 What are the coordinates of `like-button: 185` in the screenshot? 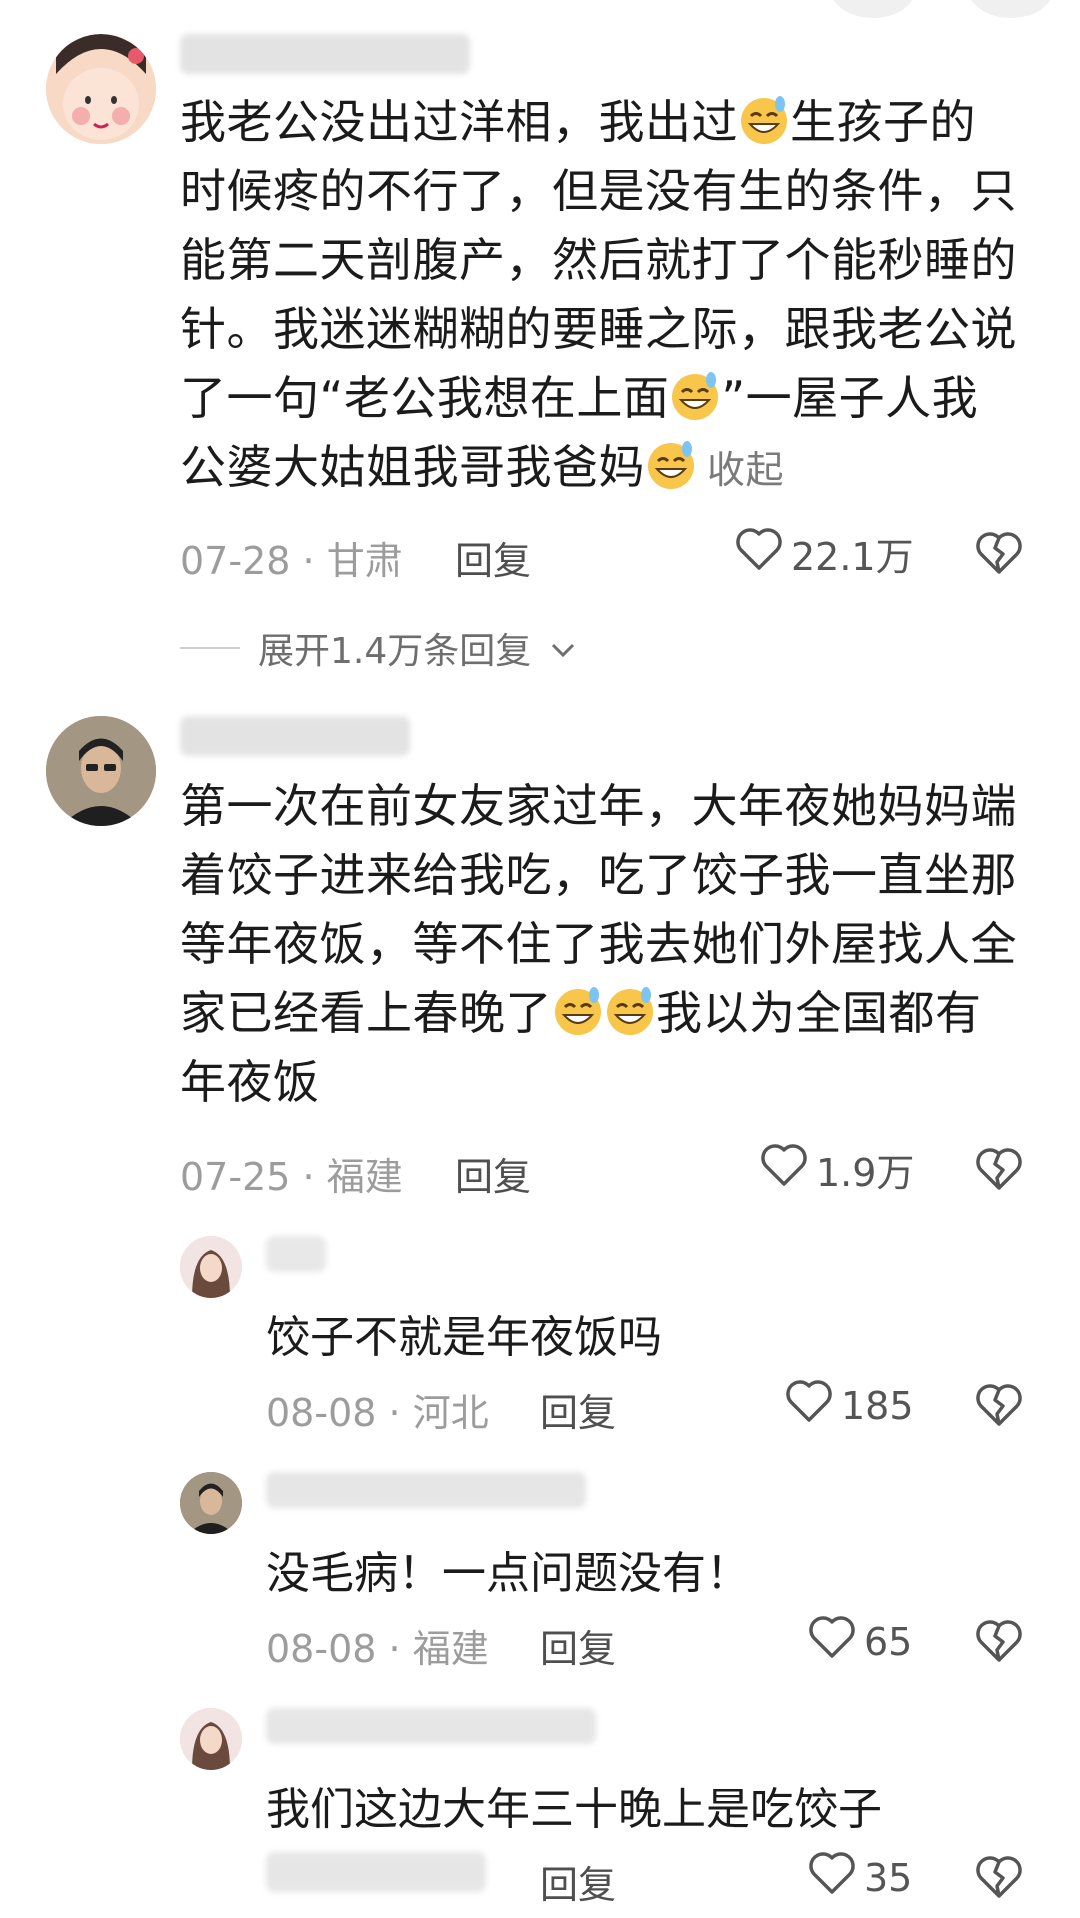 It's located at (849, 1405).